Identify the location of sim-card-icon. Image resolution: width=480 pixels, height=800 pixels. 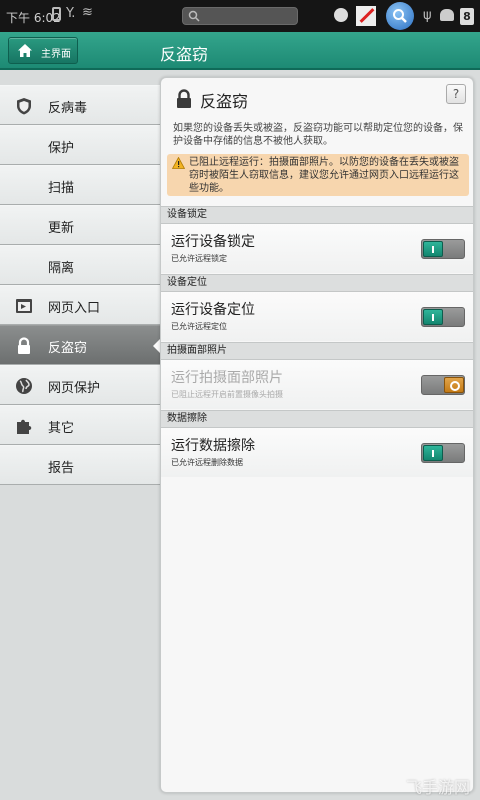
(56, 14).